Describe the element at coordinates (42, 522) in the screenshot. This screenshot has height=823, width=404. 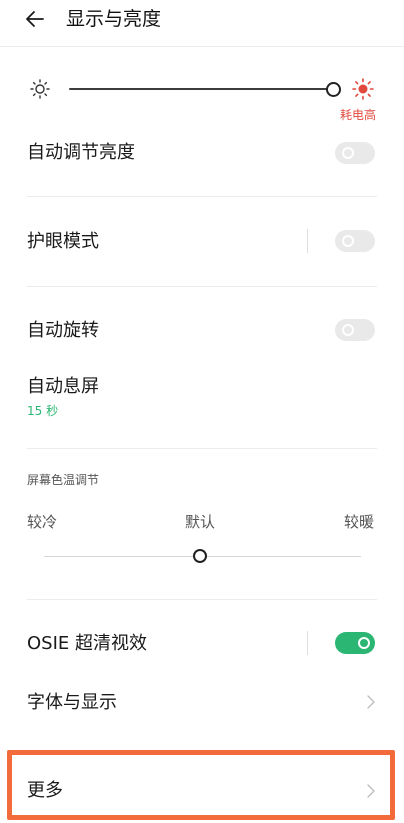
I see `cool-label: 较冷` at that location.